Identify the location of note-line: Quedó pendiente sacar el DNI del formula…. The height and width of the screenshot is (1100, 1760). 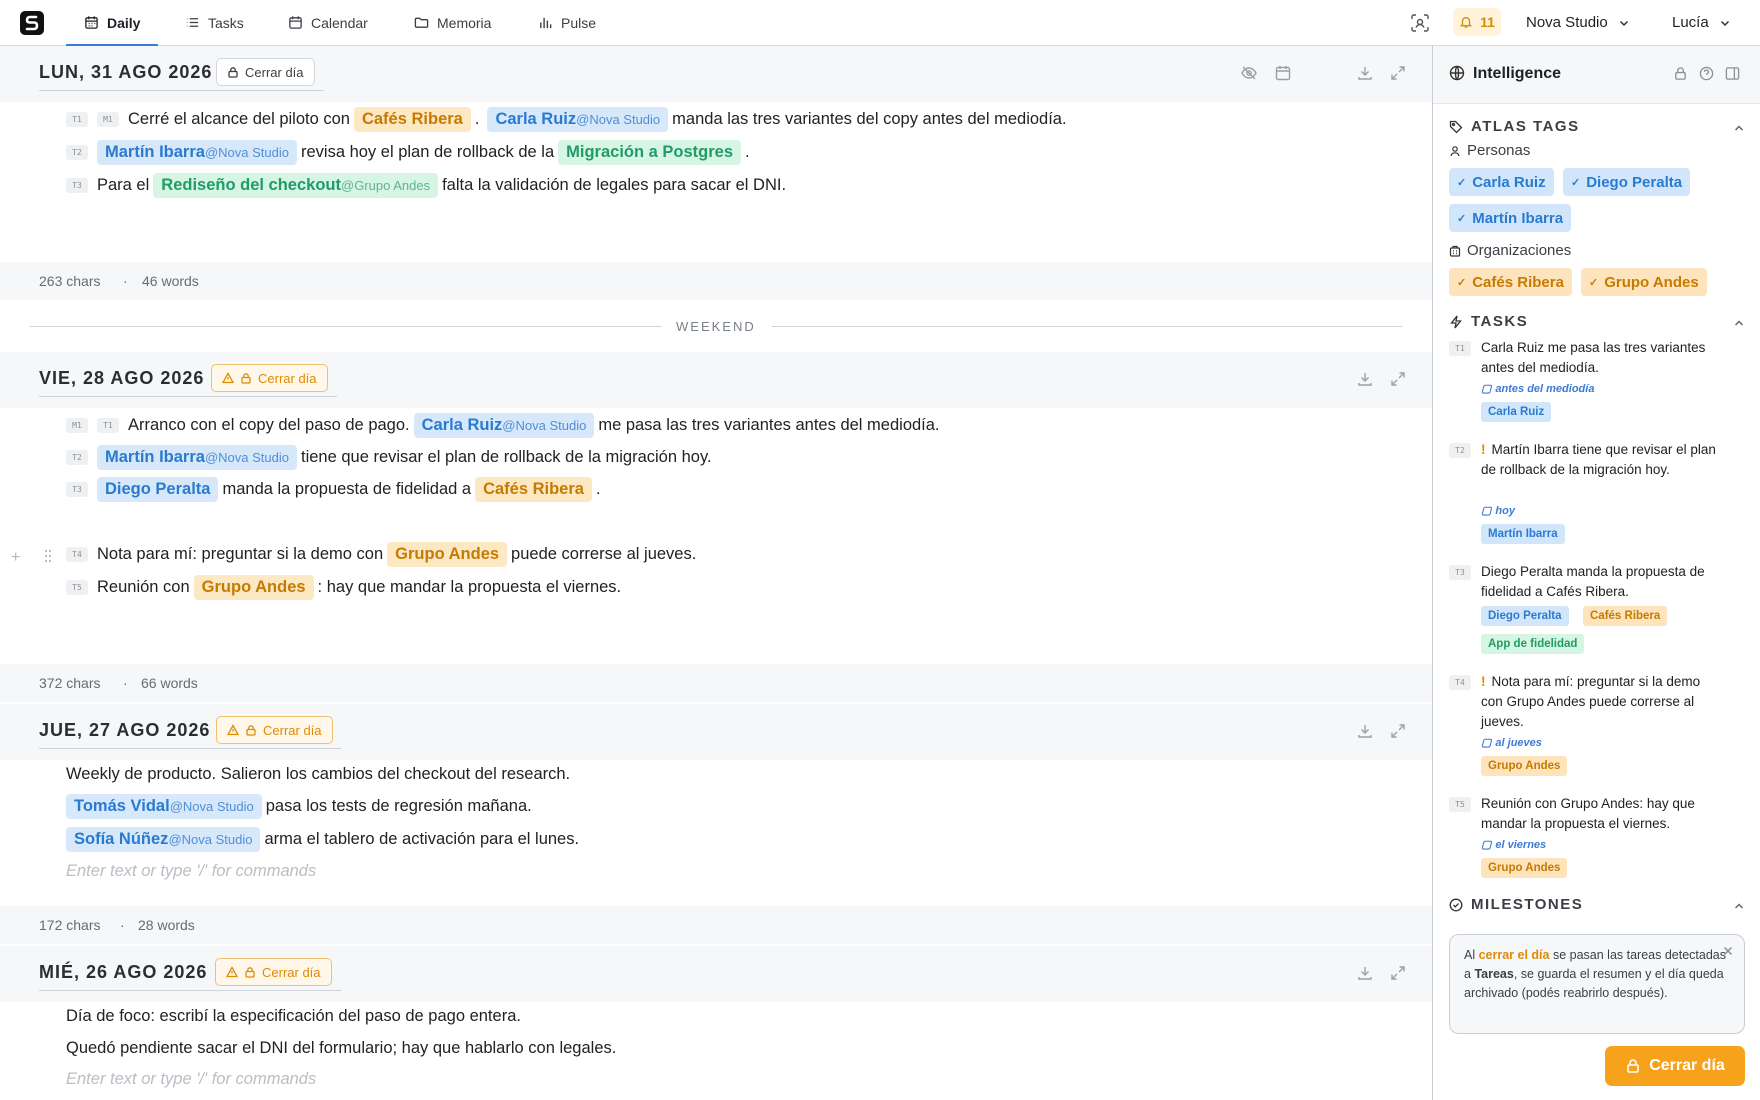
(341, 1048).